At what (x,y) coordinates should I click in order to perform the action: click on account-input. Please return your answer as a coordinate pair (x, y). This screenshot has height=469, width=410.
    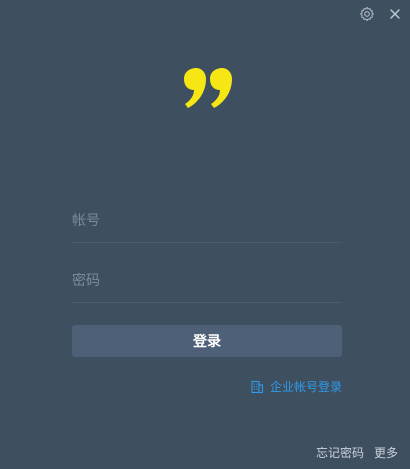
    Looking at the image, I should click on (207, 221).